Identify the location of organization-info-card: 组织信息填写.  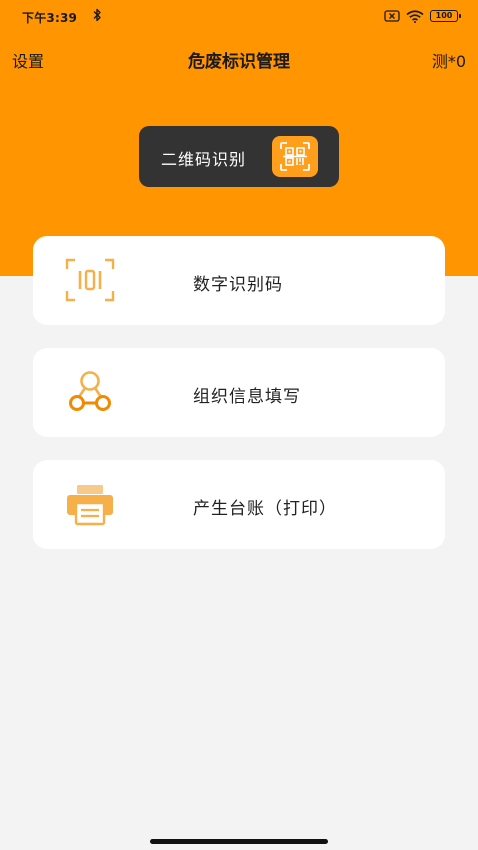
(239, 392).